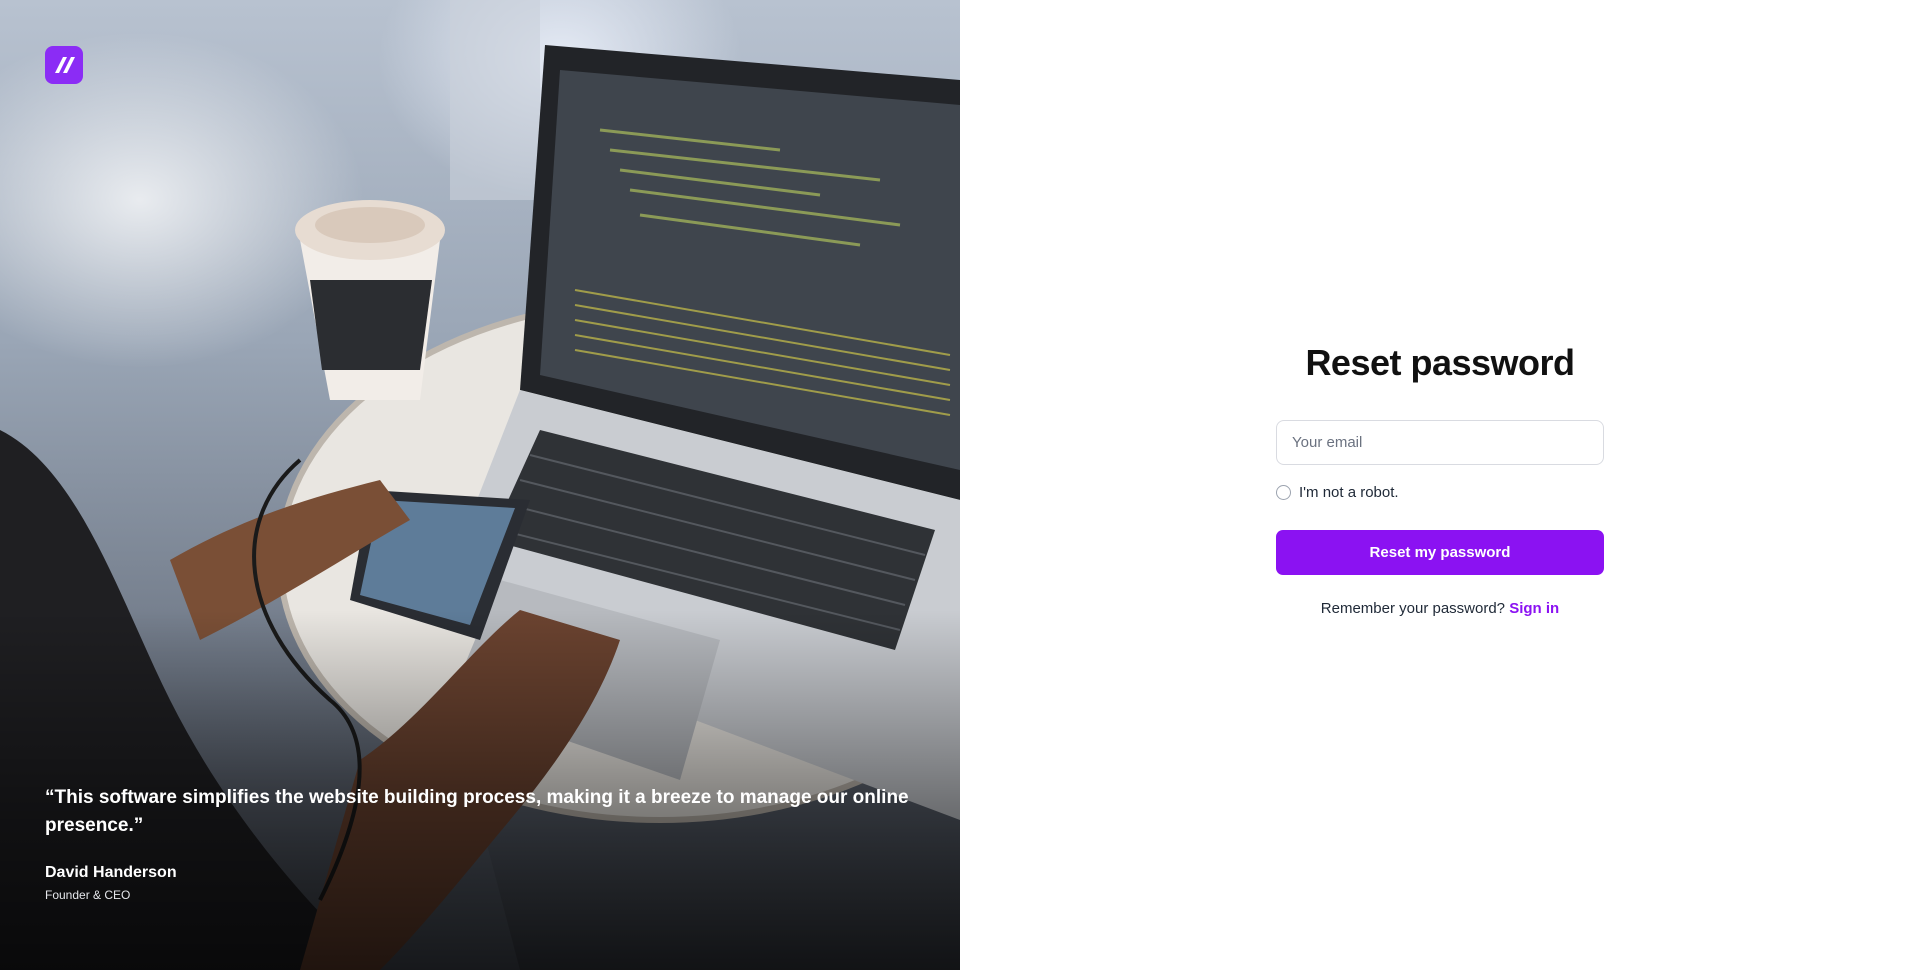 This screenshot has width=1920, height=970. What do you see at coordinates (1283, 492) in the screenshot?
I see `robot-radio` at bounding box center [1283, 492].